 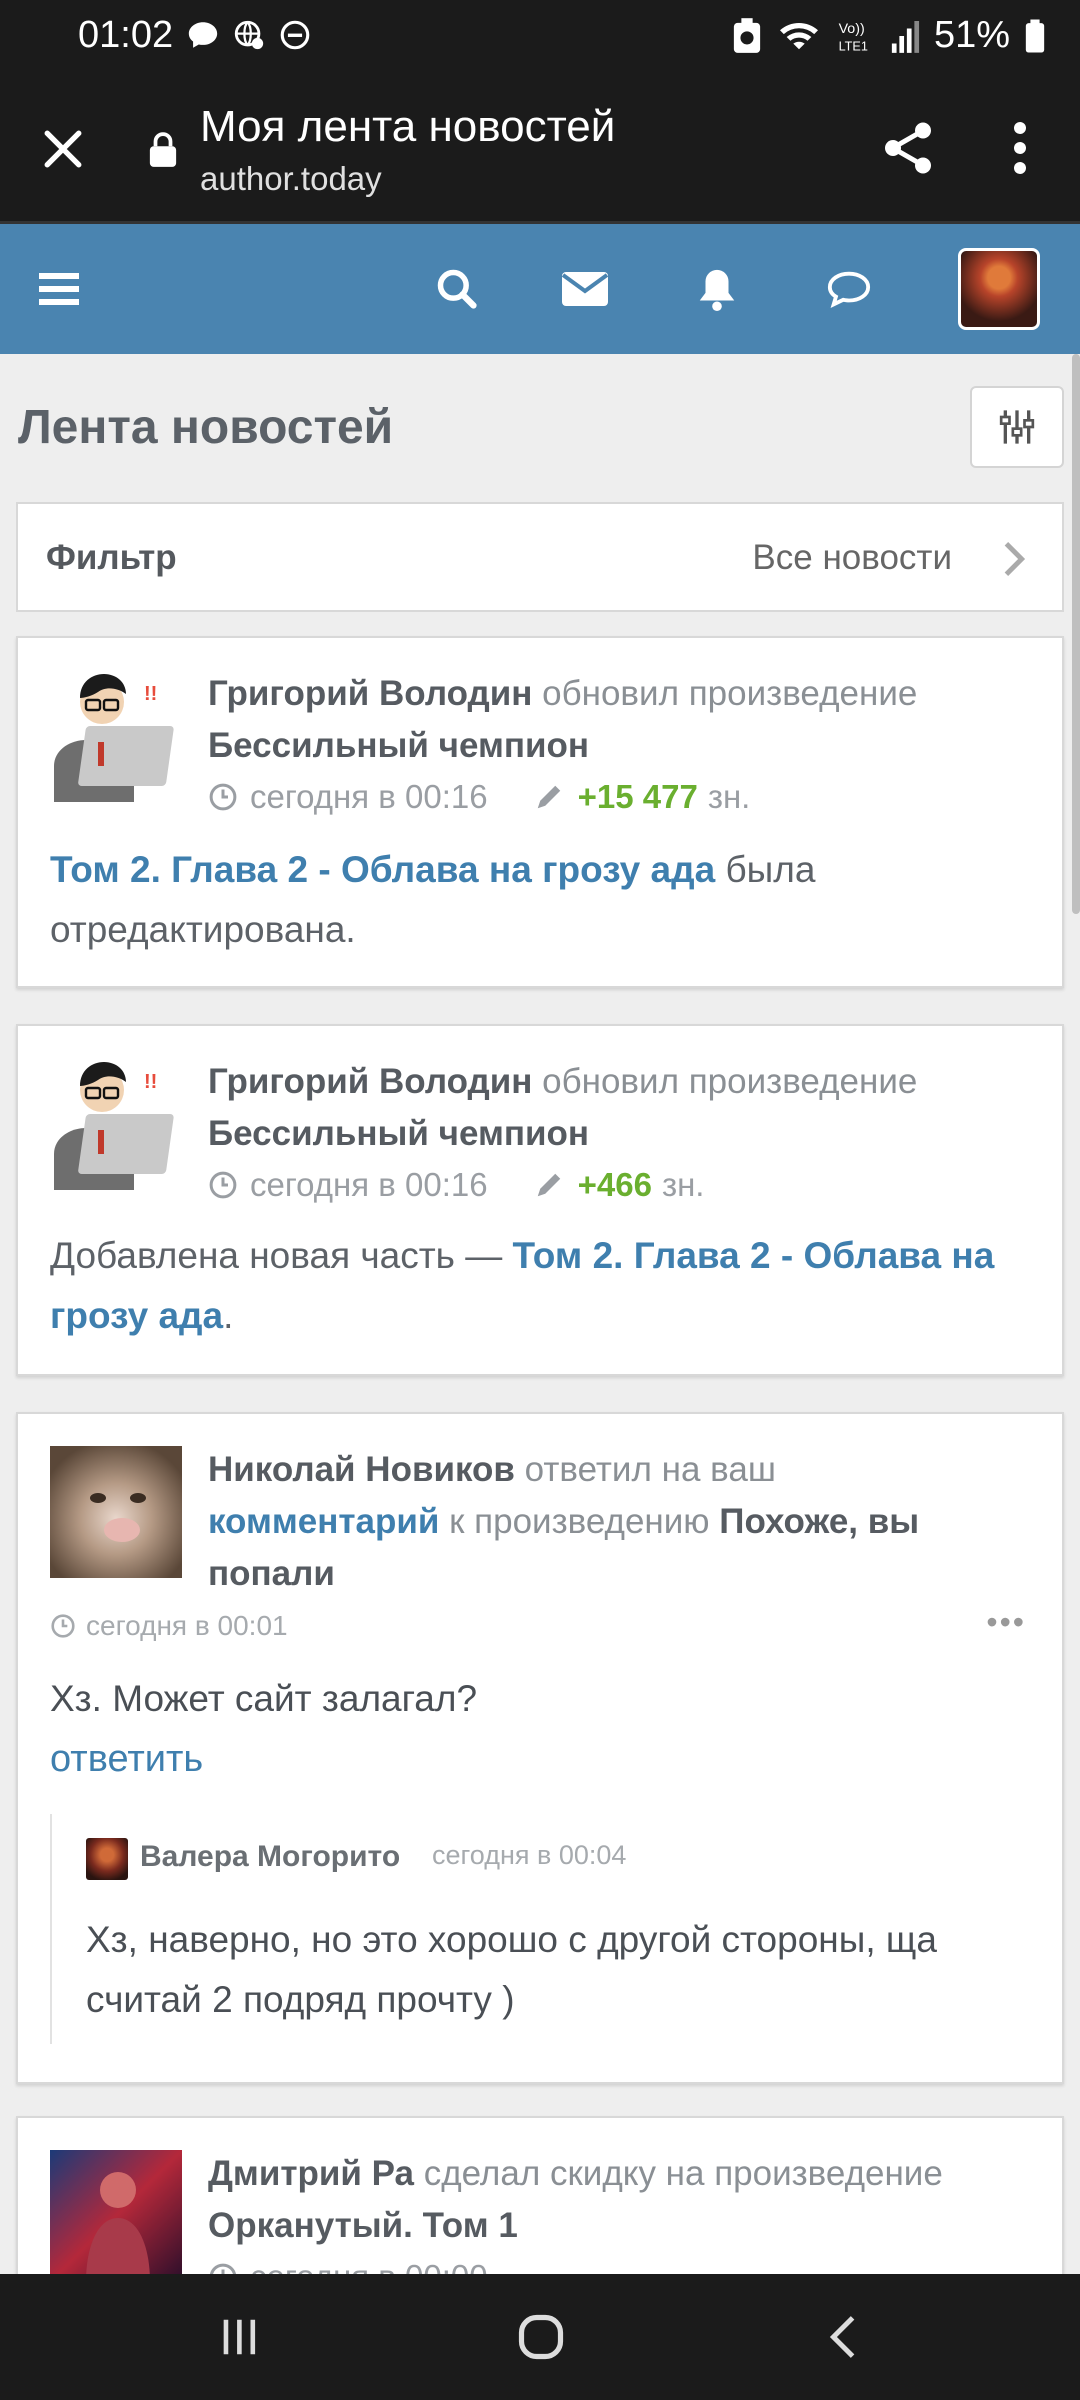 What do you see at coordinates (1006, 1622) in the screenshot?
I see `more-options-icon: •••` at bounding box center [1006, 1622].